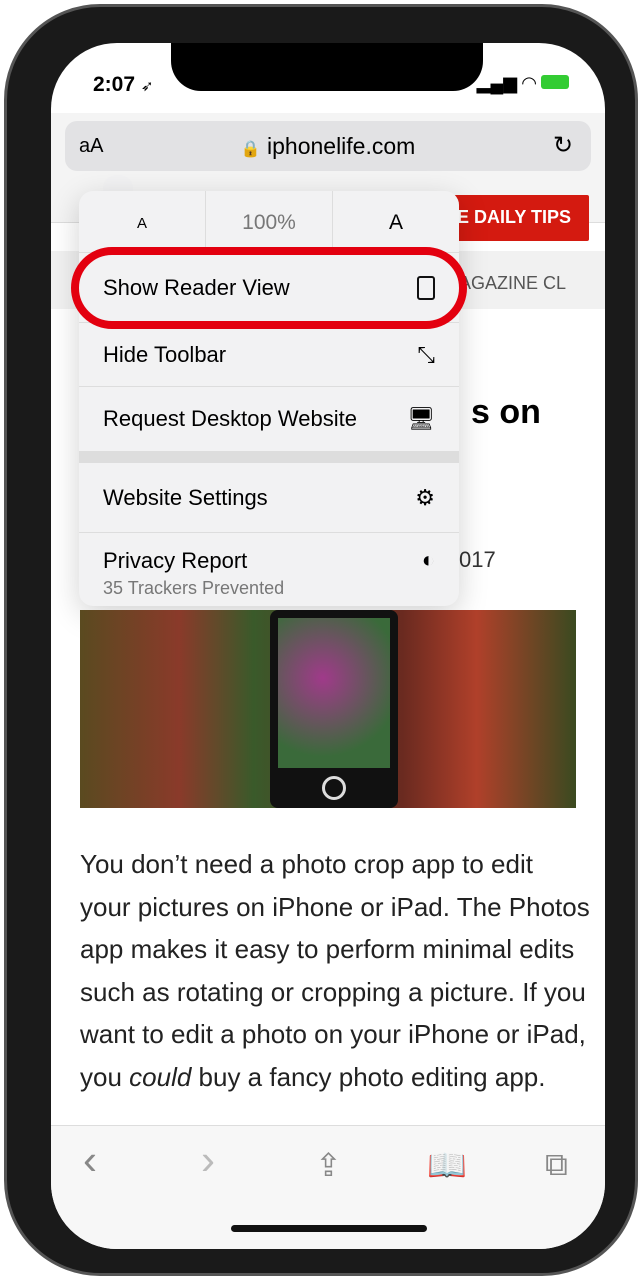 The width and height of the screenshot is (642, 1280). I want to click on italic-text: could, so click(160, 1076).